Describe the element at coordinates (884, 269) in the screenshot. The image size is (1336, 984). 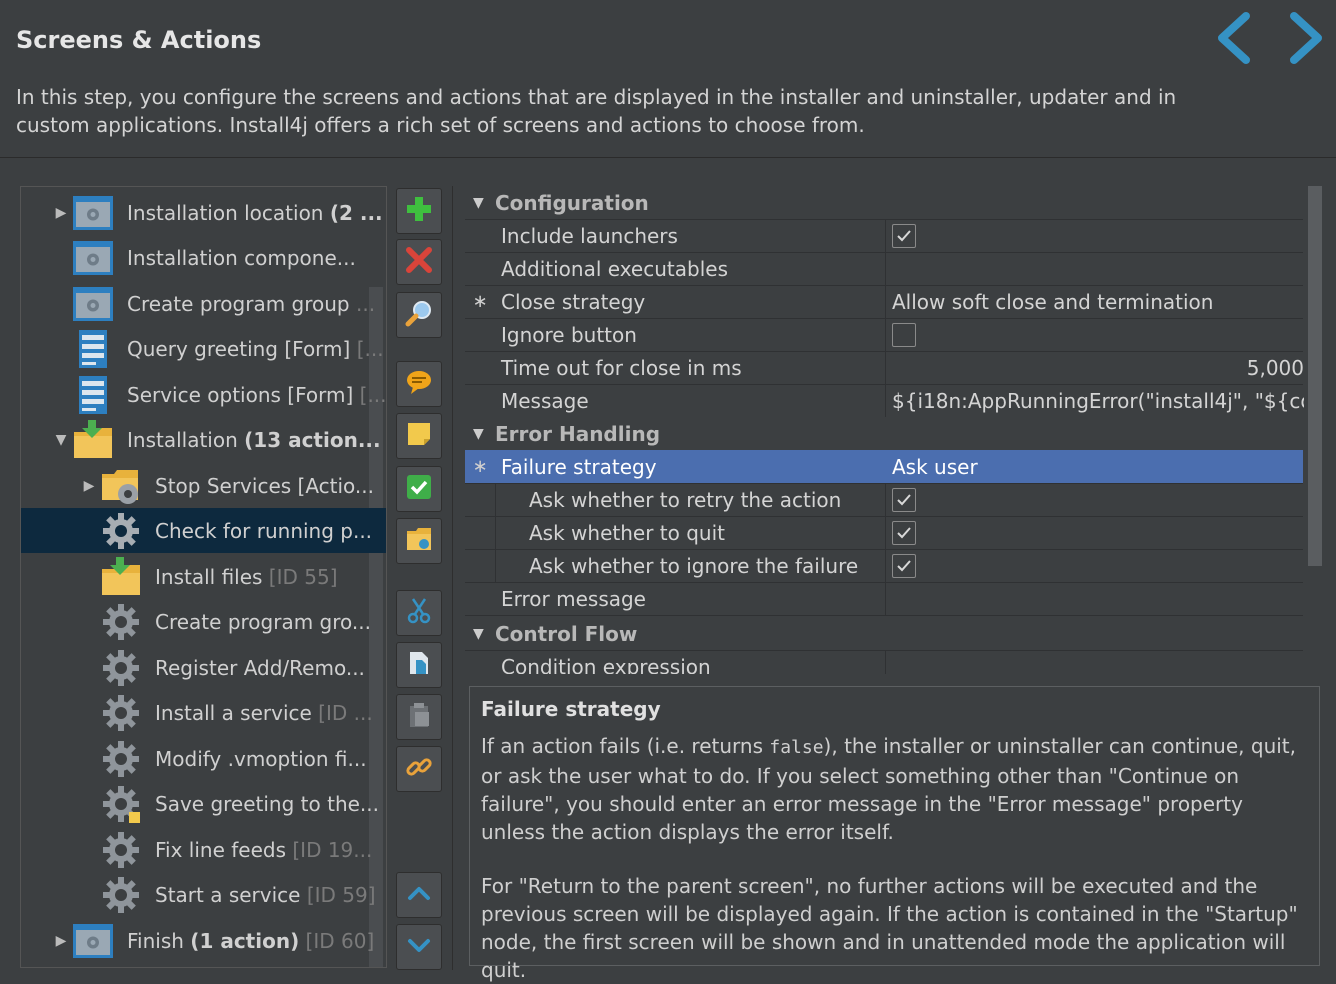
I see `prop-additional-executables: Additional executables` at that location.